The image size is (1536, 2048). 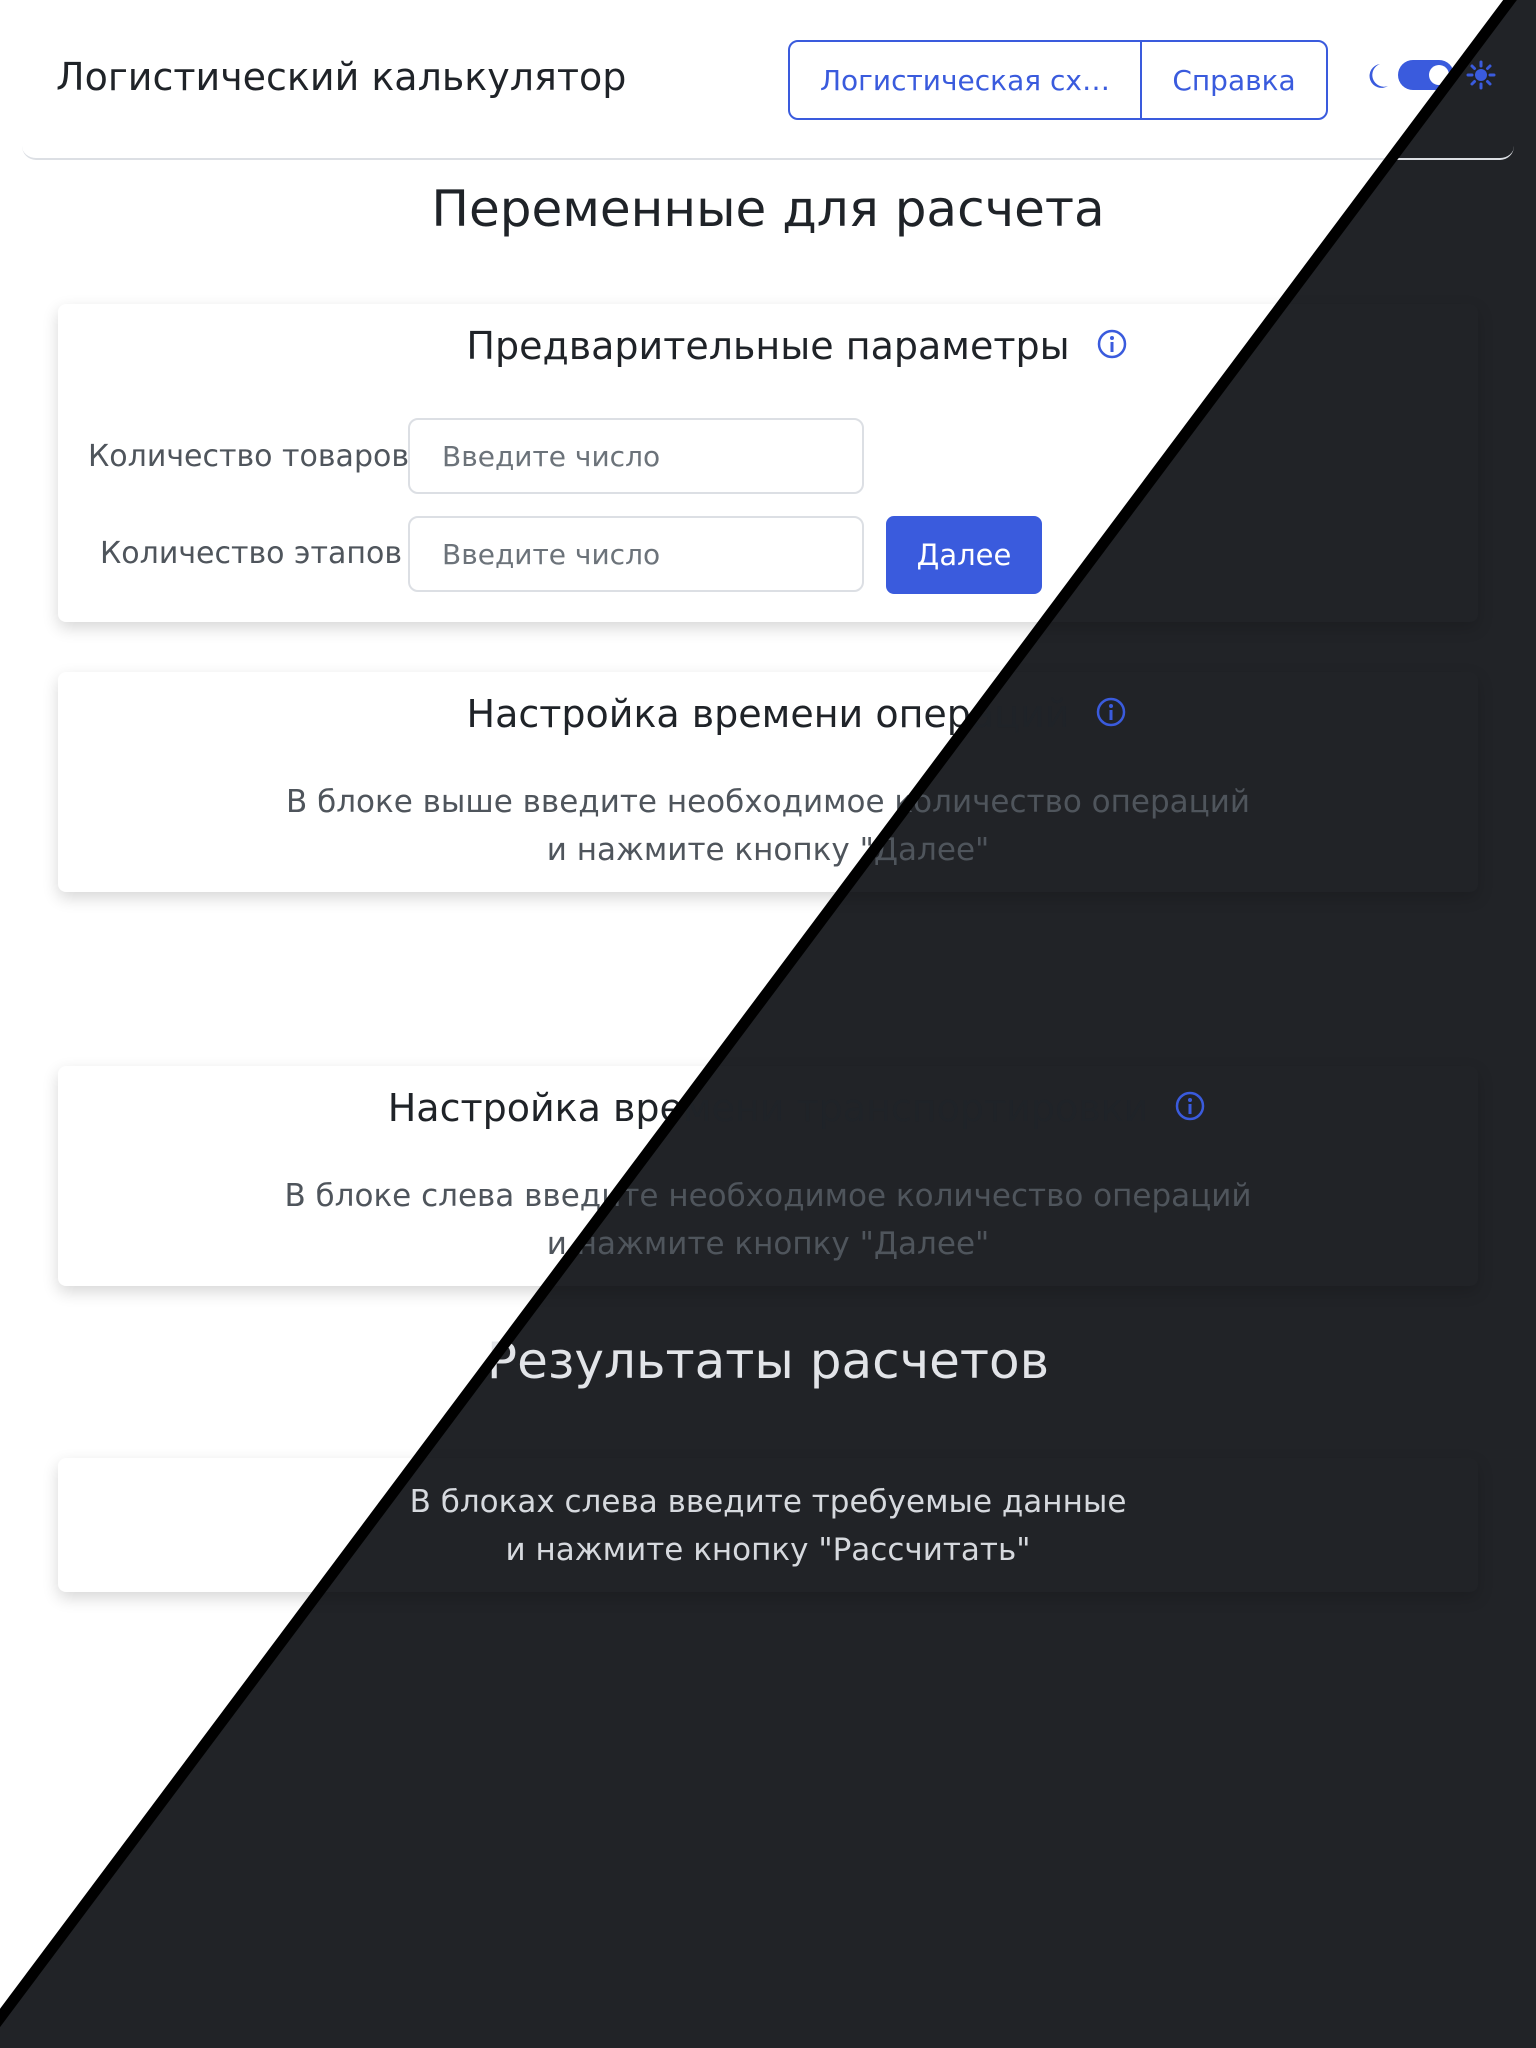 I want to click on op-time-title-wrap: Настройка времени операций, so click(x=796, y=714).